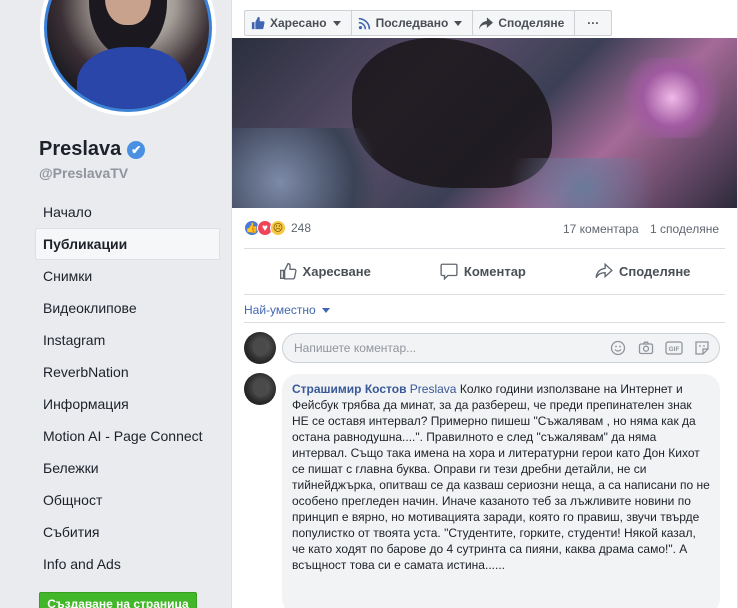 The width and height of the screenshot is (738, 608). Describe the element at coordinates (80, 149) in the screenshot. I see `page-name-text: Preslava` at that location.